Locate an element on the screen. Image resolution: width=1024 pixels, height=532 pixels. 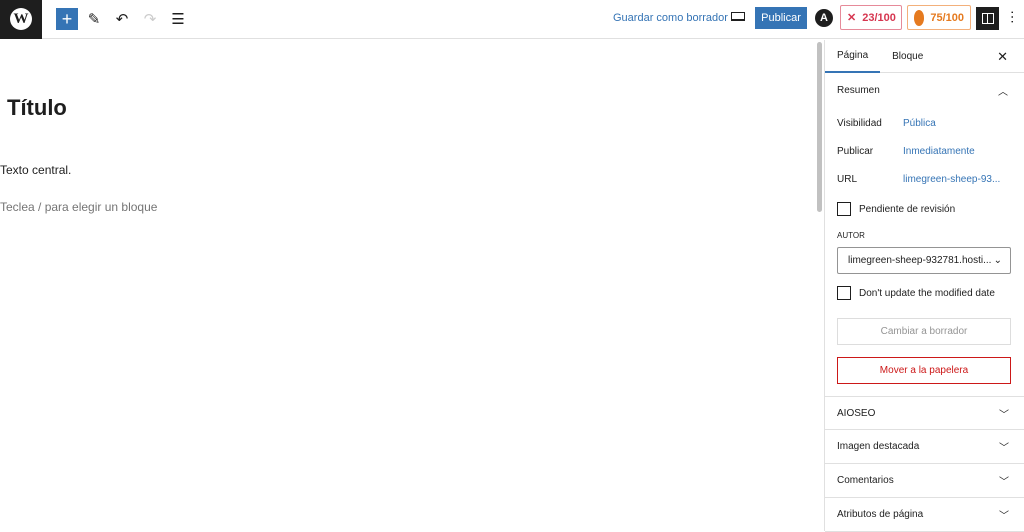
publish-label: Publicar is located at coordinates (855, 151).